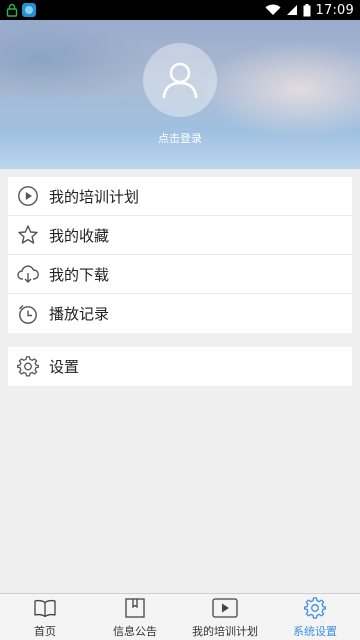 The height and width of the screenshot is (640, 360). I want to click on tab-label: 信息公告, so click(135, 631).